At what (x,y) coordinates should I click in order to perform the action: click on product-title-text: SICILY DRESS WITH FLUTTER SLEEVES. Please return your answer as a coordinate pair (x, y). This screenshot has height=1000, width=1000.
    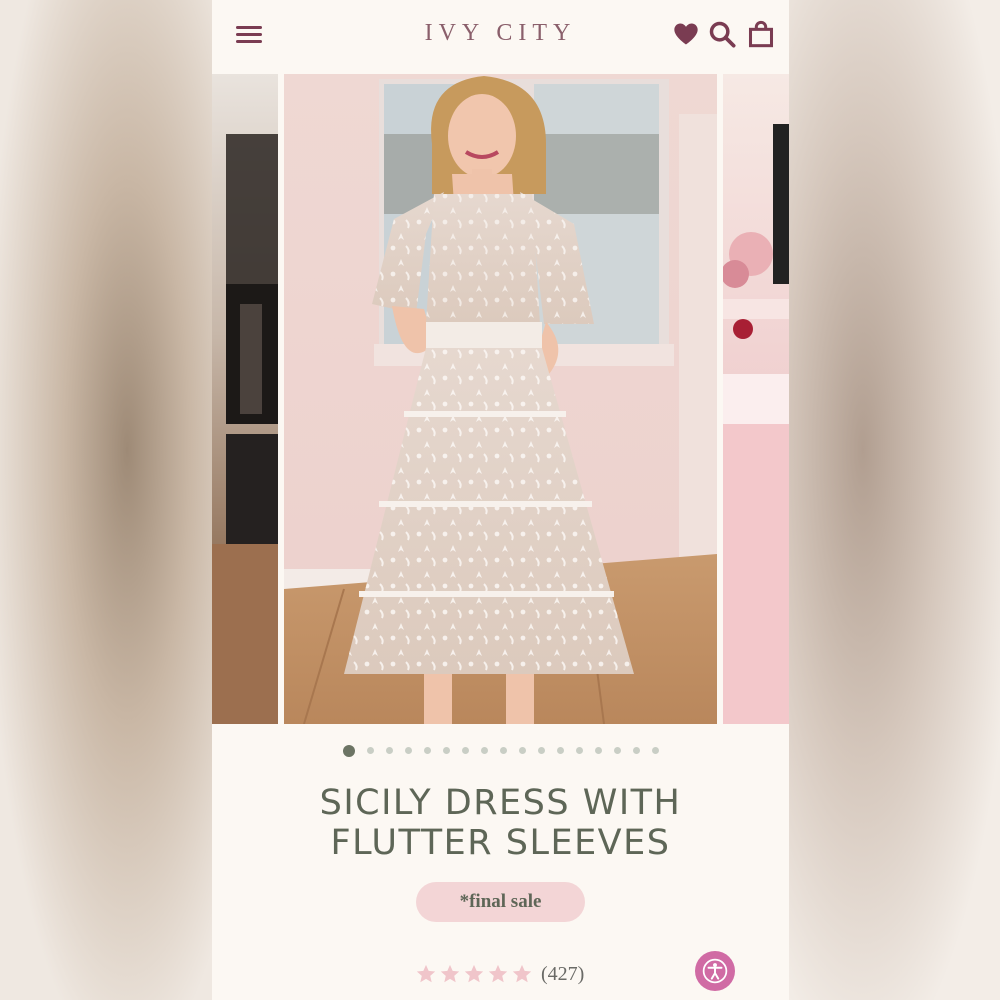
    Looking at the image, I should click on (500, 823).